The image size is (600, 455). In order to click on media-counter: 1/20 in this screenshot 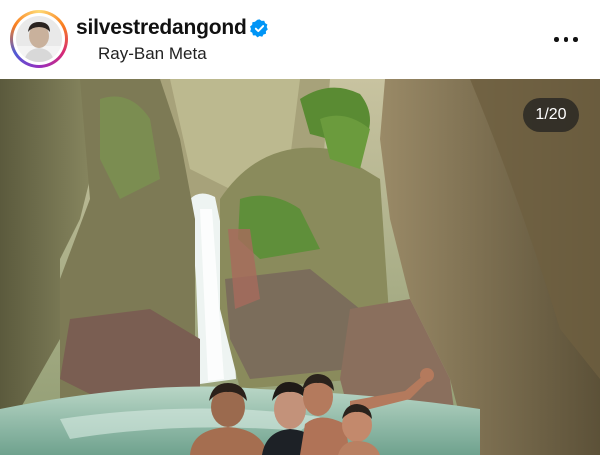, I will do `click(551, 115)`.